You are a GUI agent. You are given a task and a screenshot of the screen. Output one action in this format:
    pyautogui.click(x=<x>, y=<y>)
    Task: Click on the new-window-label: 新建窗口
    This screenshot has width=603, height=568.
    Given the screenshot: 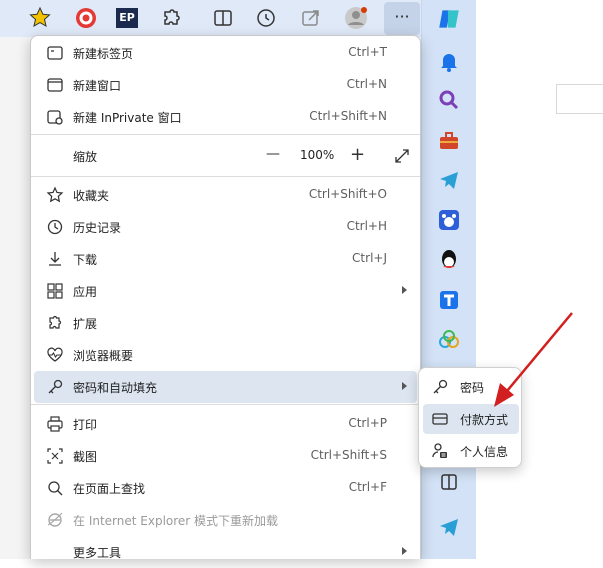 What is the action you would take?
    pyautogui.click(x=97, y=86)
    